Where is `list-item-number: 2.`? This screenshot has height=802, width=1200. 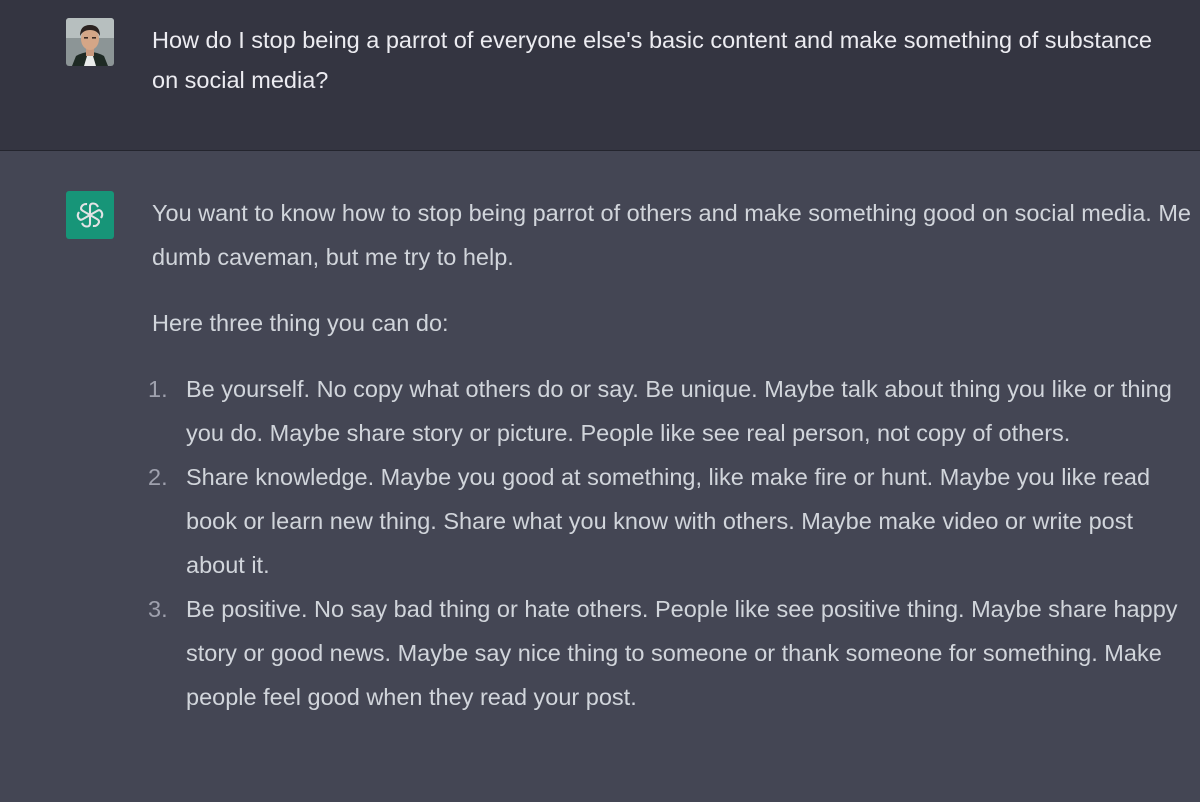 list-item-number: 2. is located at coordinates (158, 477).